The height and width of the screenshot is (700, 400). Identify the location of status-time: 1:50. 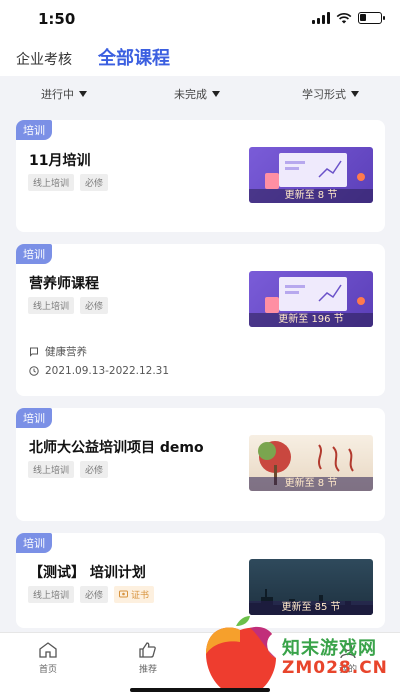
(57, 19).